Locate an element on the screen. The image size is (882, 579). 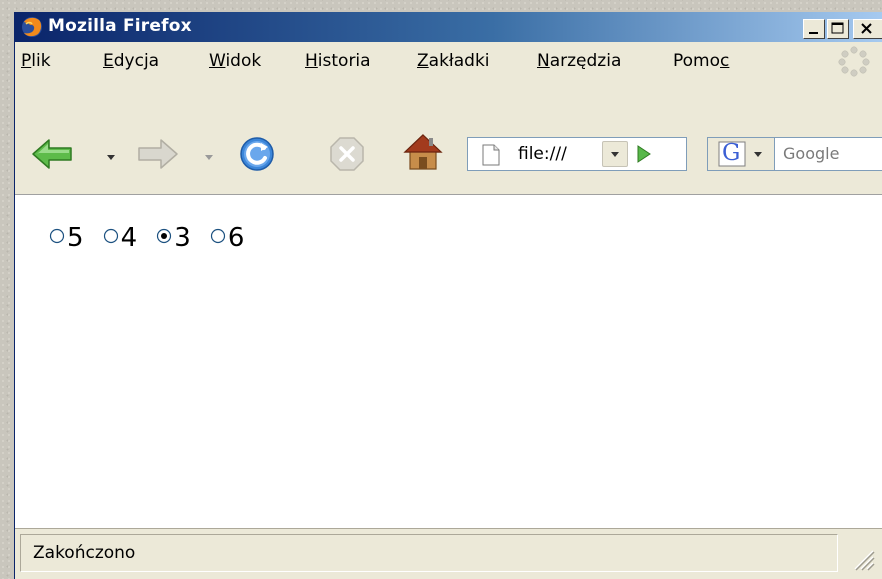
reload-icon is located at coordinates (257, 154).